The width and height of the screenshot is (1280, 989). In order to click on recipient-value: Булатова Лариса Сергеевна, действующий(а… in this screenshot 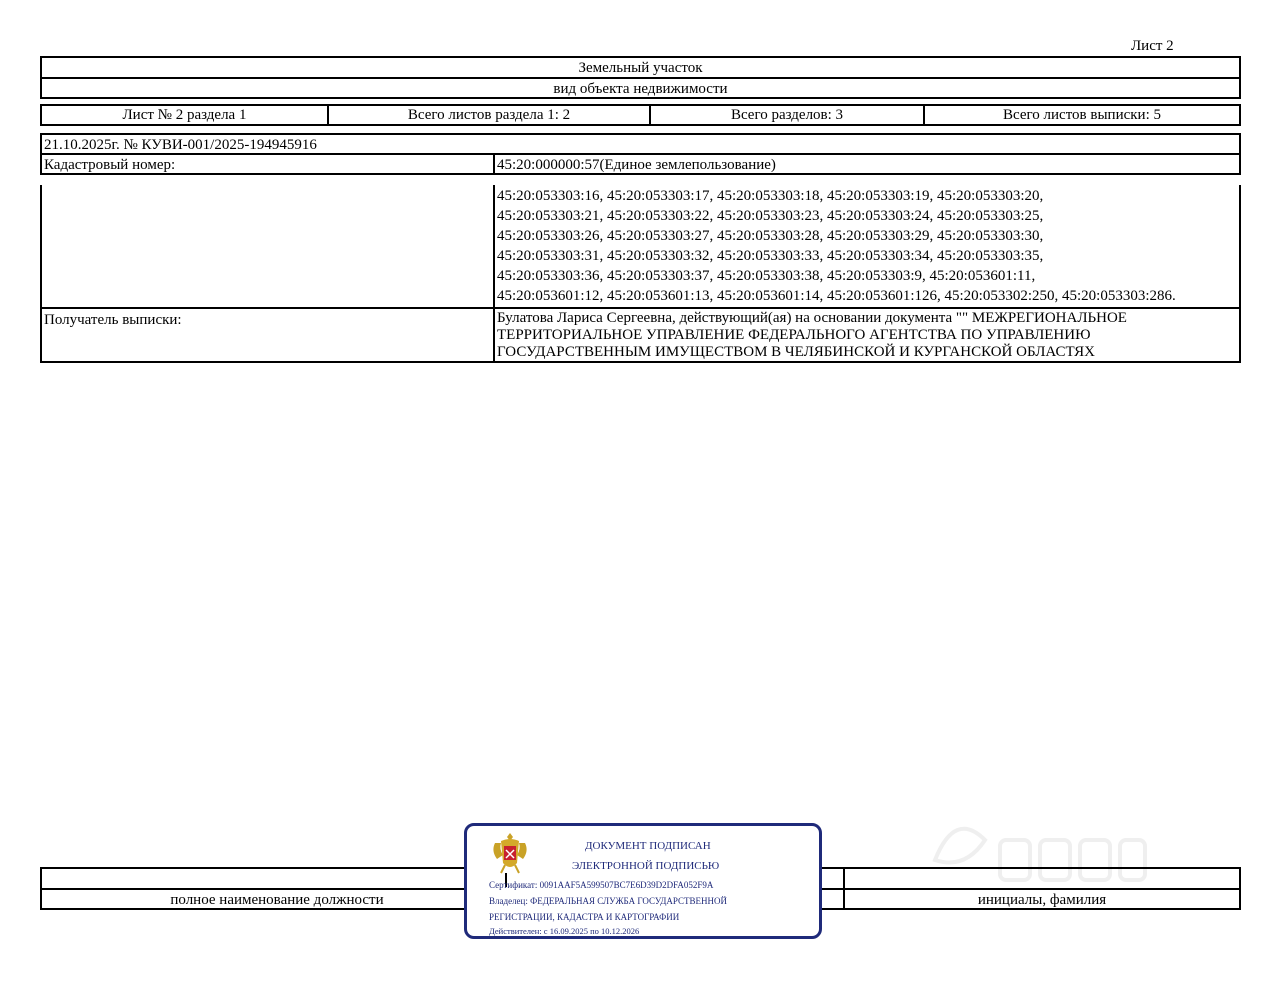, I will do `click(812, 335)`.